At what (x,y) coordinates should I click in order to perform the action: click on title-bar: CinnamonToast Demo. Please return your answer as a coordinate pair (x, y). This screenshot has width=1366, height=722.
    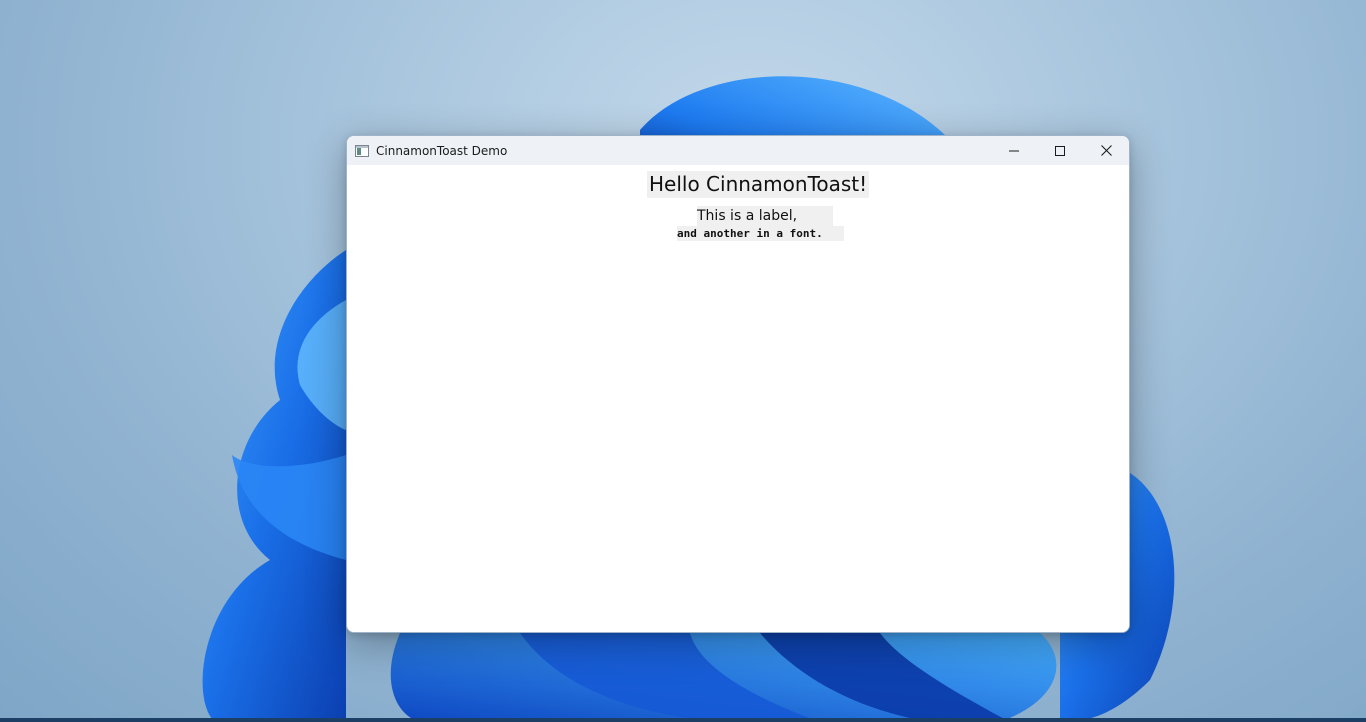
    Looking at the image, I should click on (738, 150).